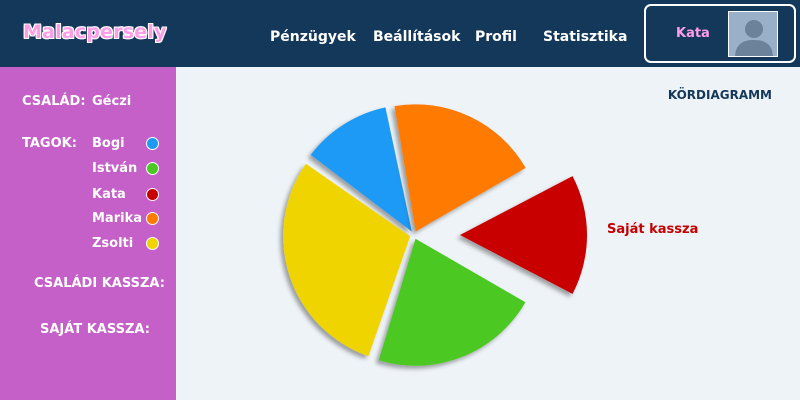 The width and height of the screenshot is (800, 400). I want to click on member-name-zsolti: Zsolti, so click(112, 243).